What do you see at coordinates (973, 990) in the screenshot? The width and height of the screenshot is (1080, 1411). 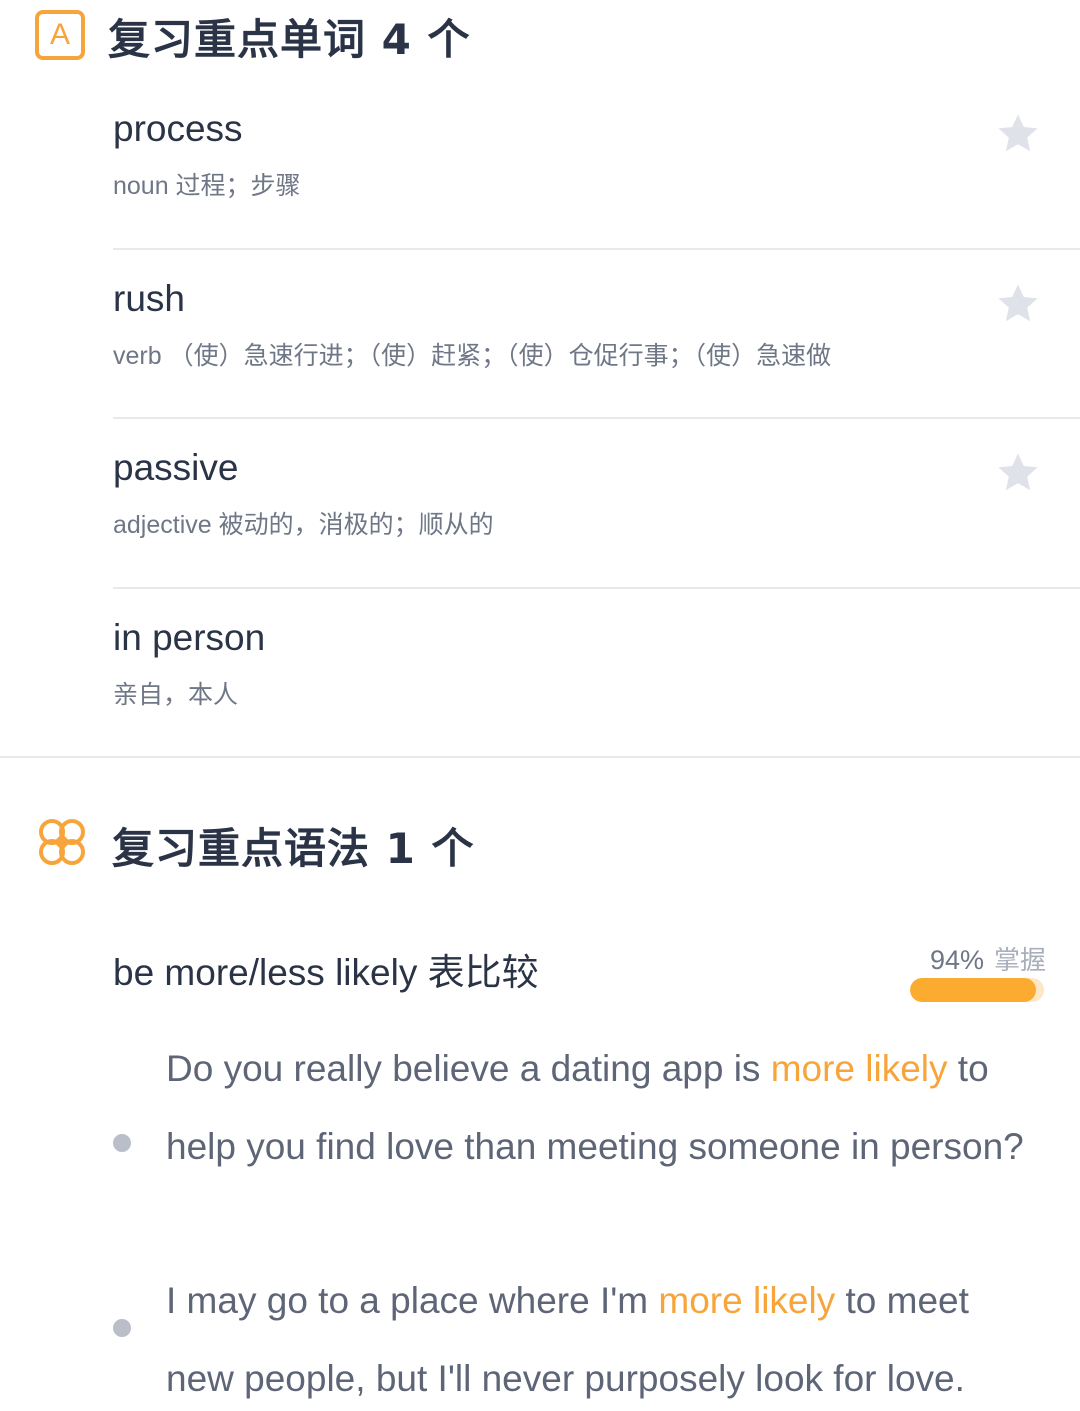 I see `mastery-progress-fill` at bounding box center [973, 990].